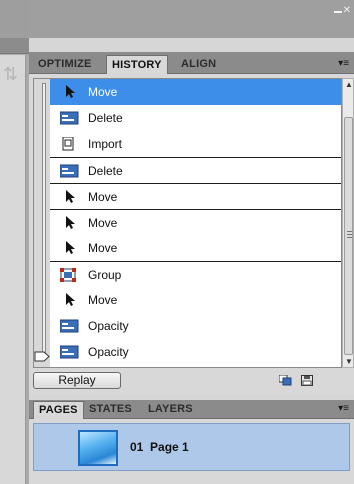  I want to click on history-item: Import, so click(195, 144).